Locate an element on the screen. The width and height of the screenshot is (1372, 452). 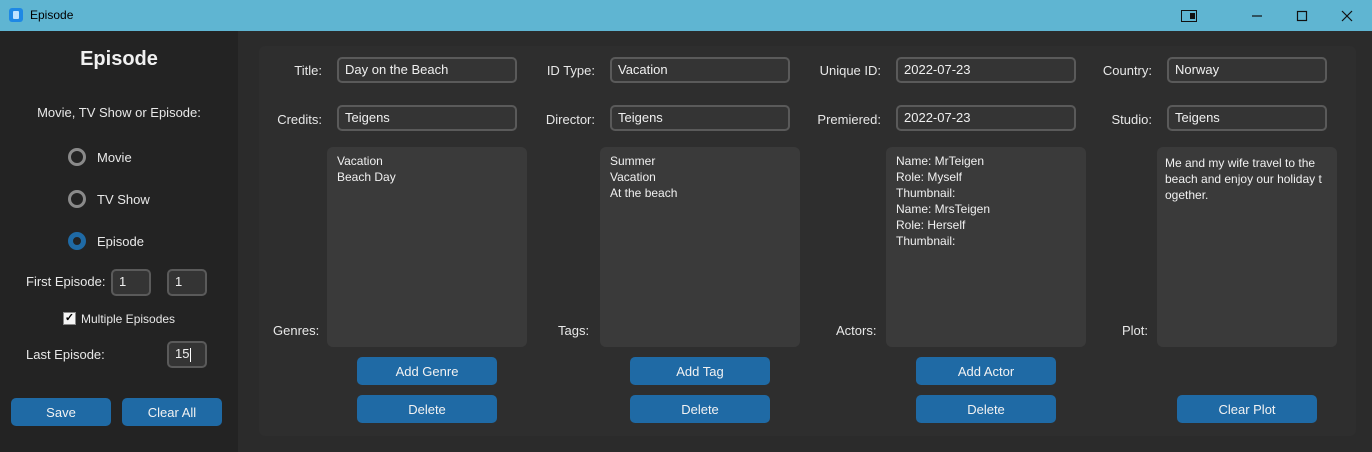
title-bar: Episode is located at coordinates (686, 15).